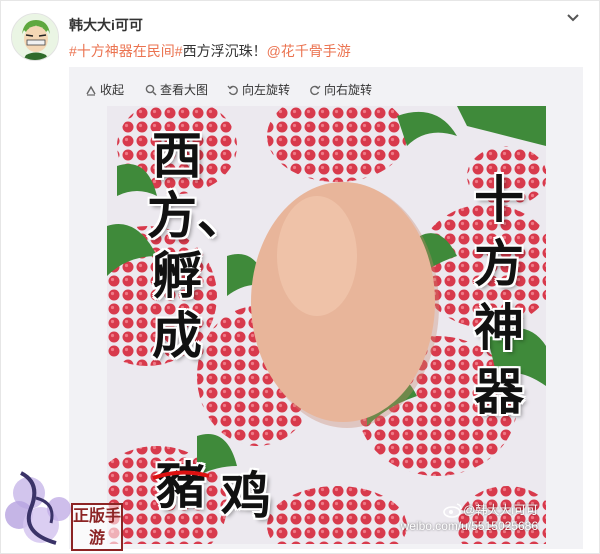 This screenshot has height=554, width=600. I want to click on zoom-icon, so click(151, 90).